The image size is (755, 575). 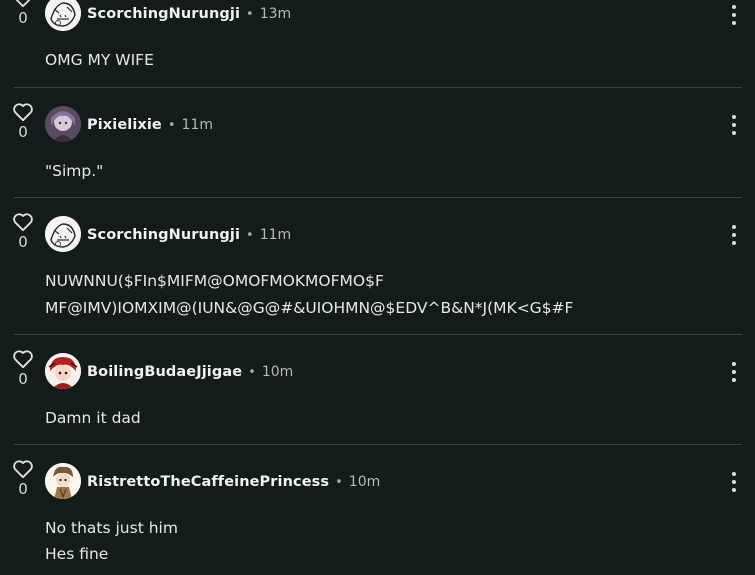 I want to click on timestamp: 13m, so click(x=275, y=14).